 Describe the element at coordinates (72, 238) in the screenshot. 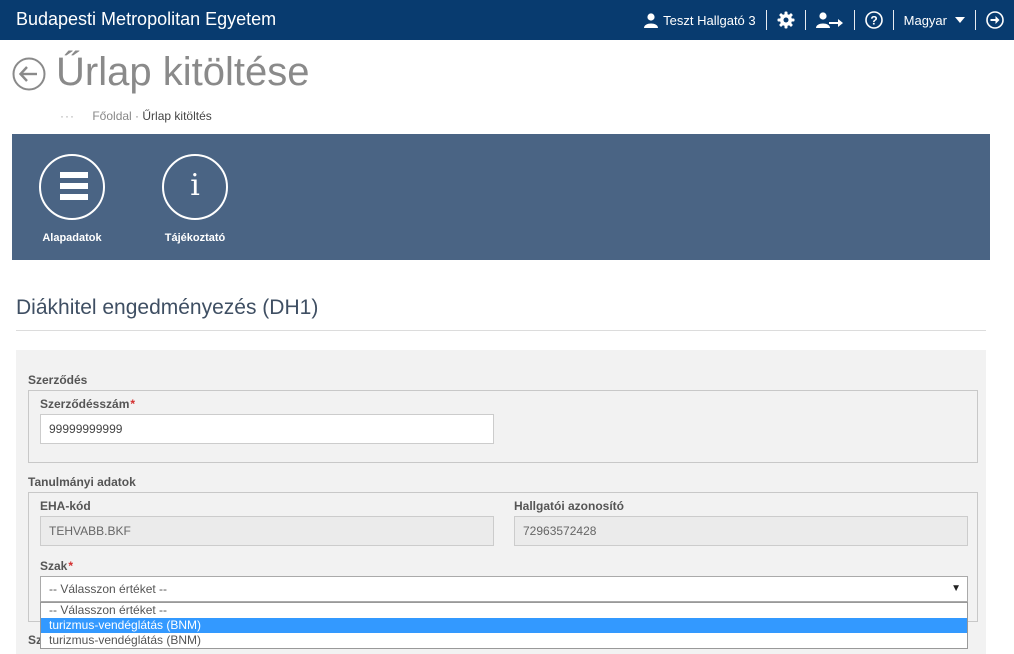

I see `tile-label: Alapadatok` at that location.